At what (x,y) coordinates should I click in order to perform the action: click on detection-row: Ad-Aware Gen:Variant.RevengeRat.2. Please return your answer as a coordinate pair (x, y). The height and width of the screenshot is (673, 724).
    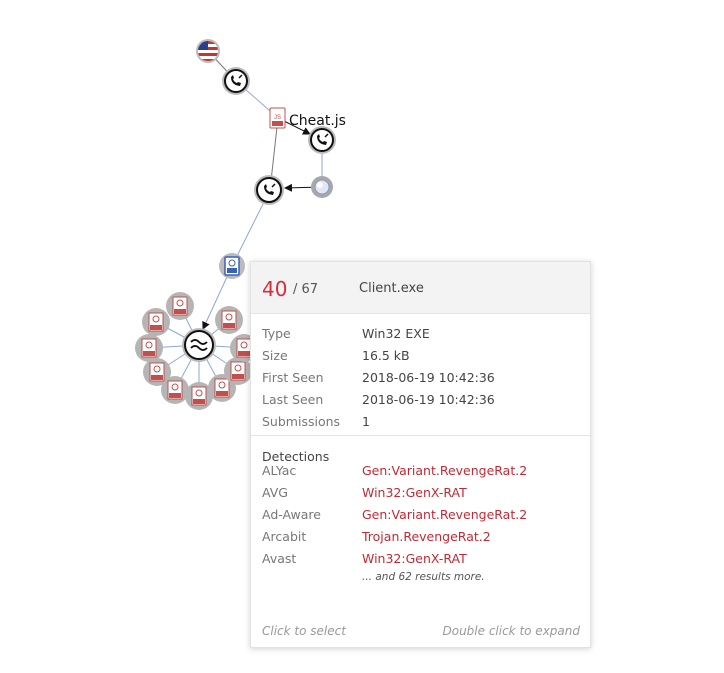
    Looking at the image, I should click on (420, 514).